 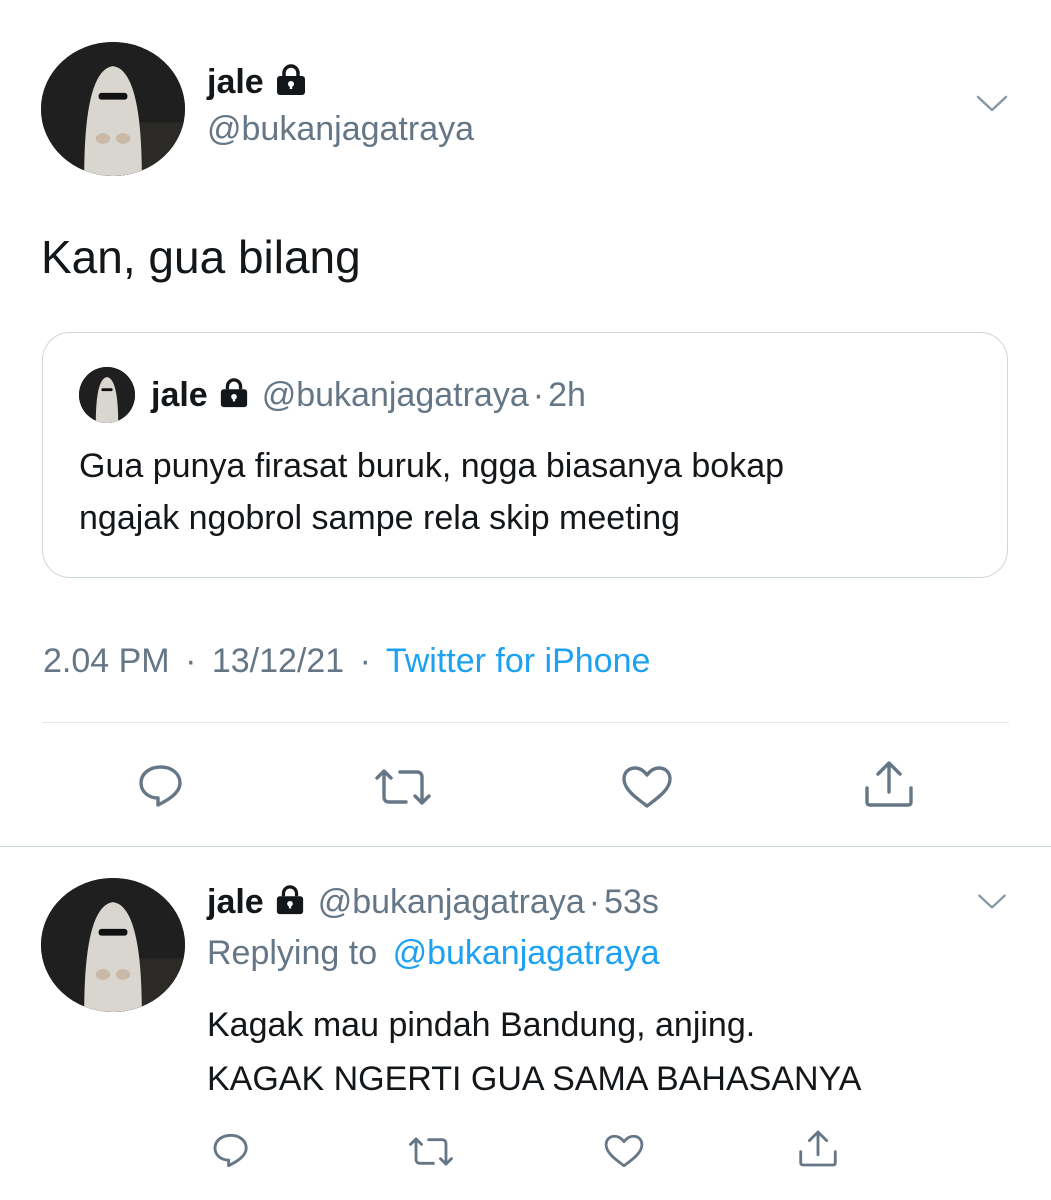 What do you see at coordinates (292, 953) in the screenshot?
I see `replying-to-label: Replying to` at bounding box center [292, 953].